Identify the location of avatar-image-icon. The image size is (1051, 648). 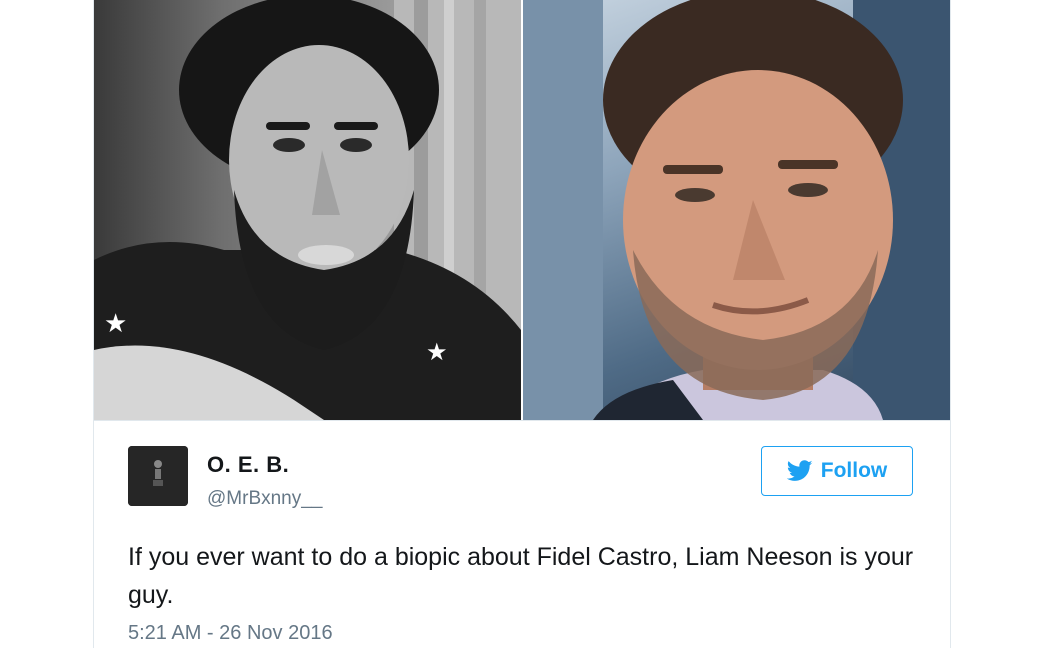
(158, 476).